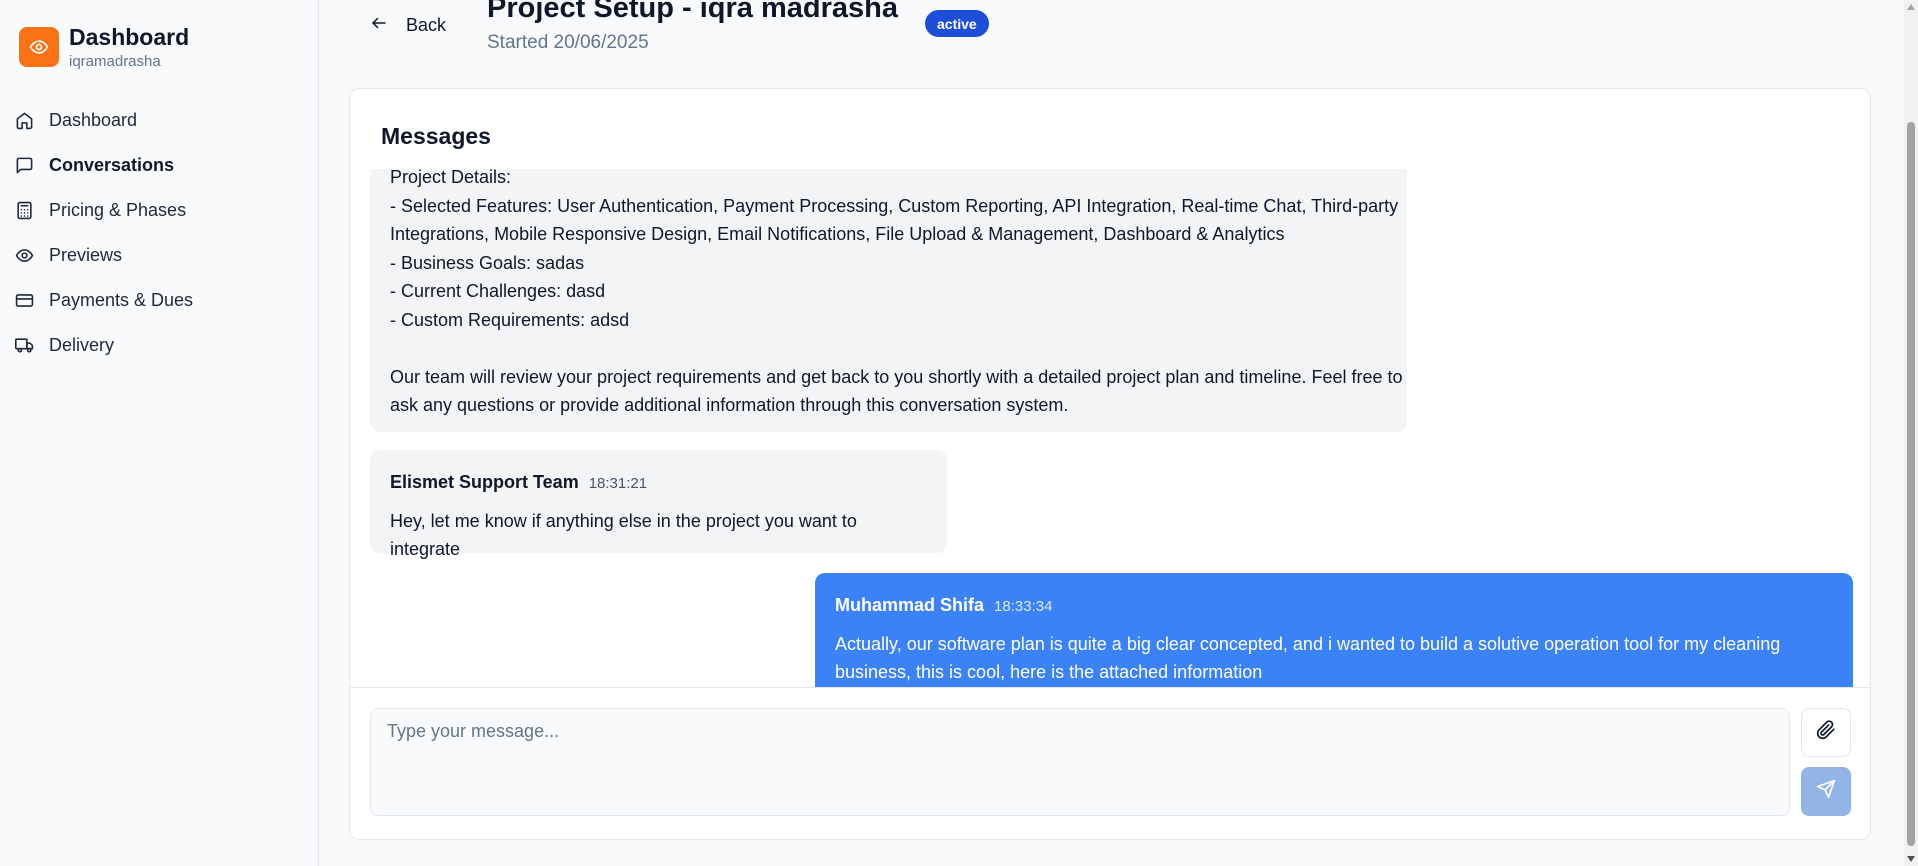 This screenshot has width=1918, height=866. I want to click on message-line: Project Details:, so click(451, 178).